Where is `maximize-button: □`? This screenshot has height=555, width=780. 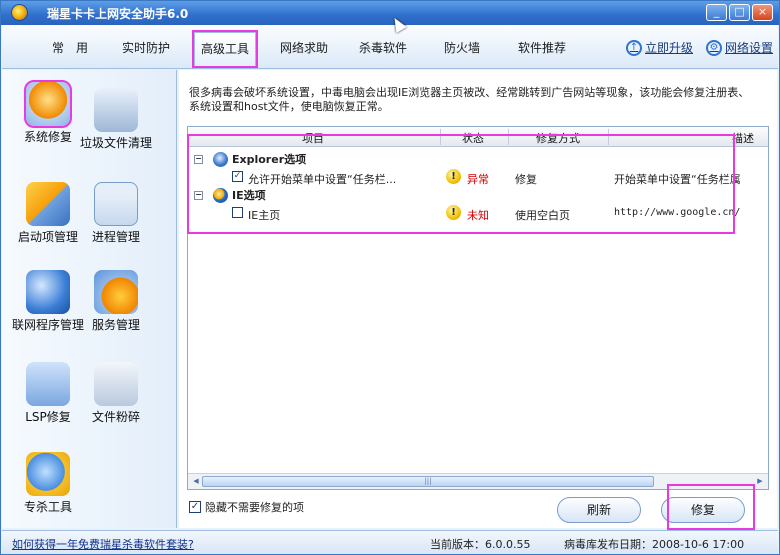 maximize-button: □ is located at coordinates (739, 12).